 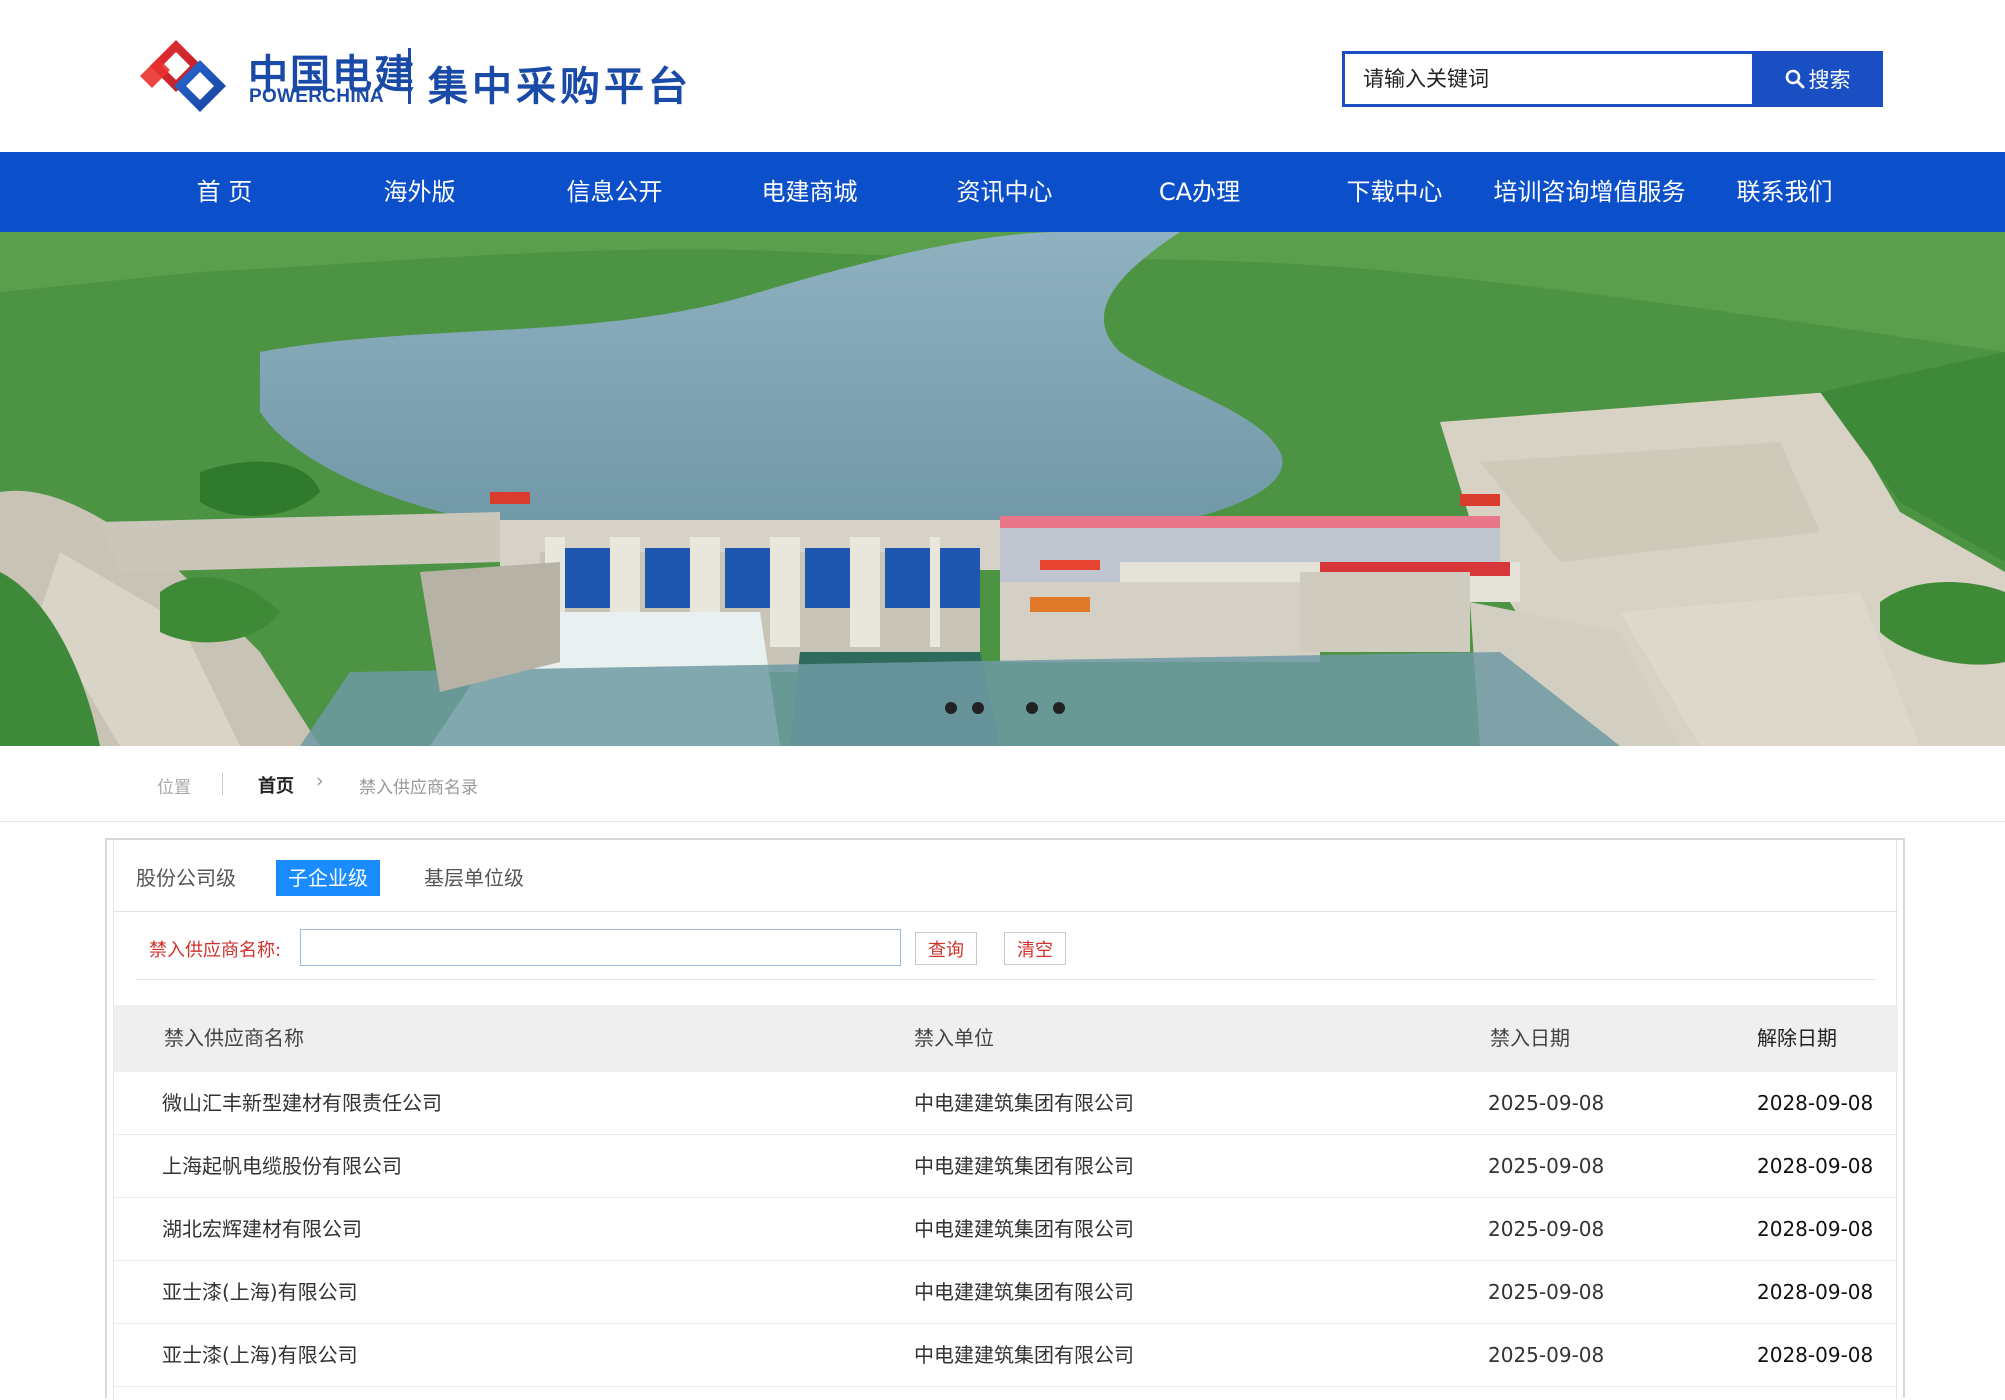 What do you see at coordinates (1829, 80) in the screenshot?
I see `search-button-label: 搜索` at bounding box center [1829, 80].